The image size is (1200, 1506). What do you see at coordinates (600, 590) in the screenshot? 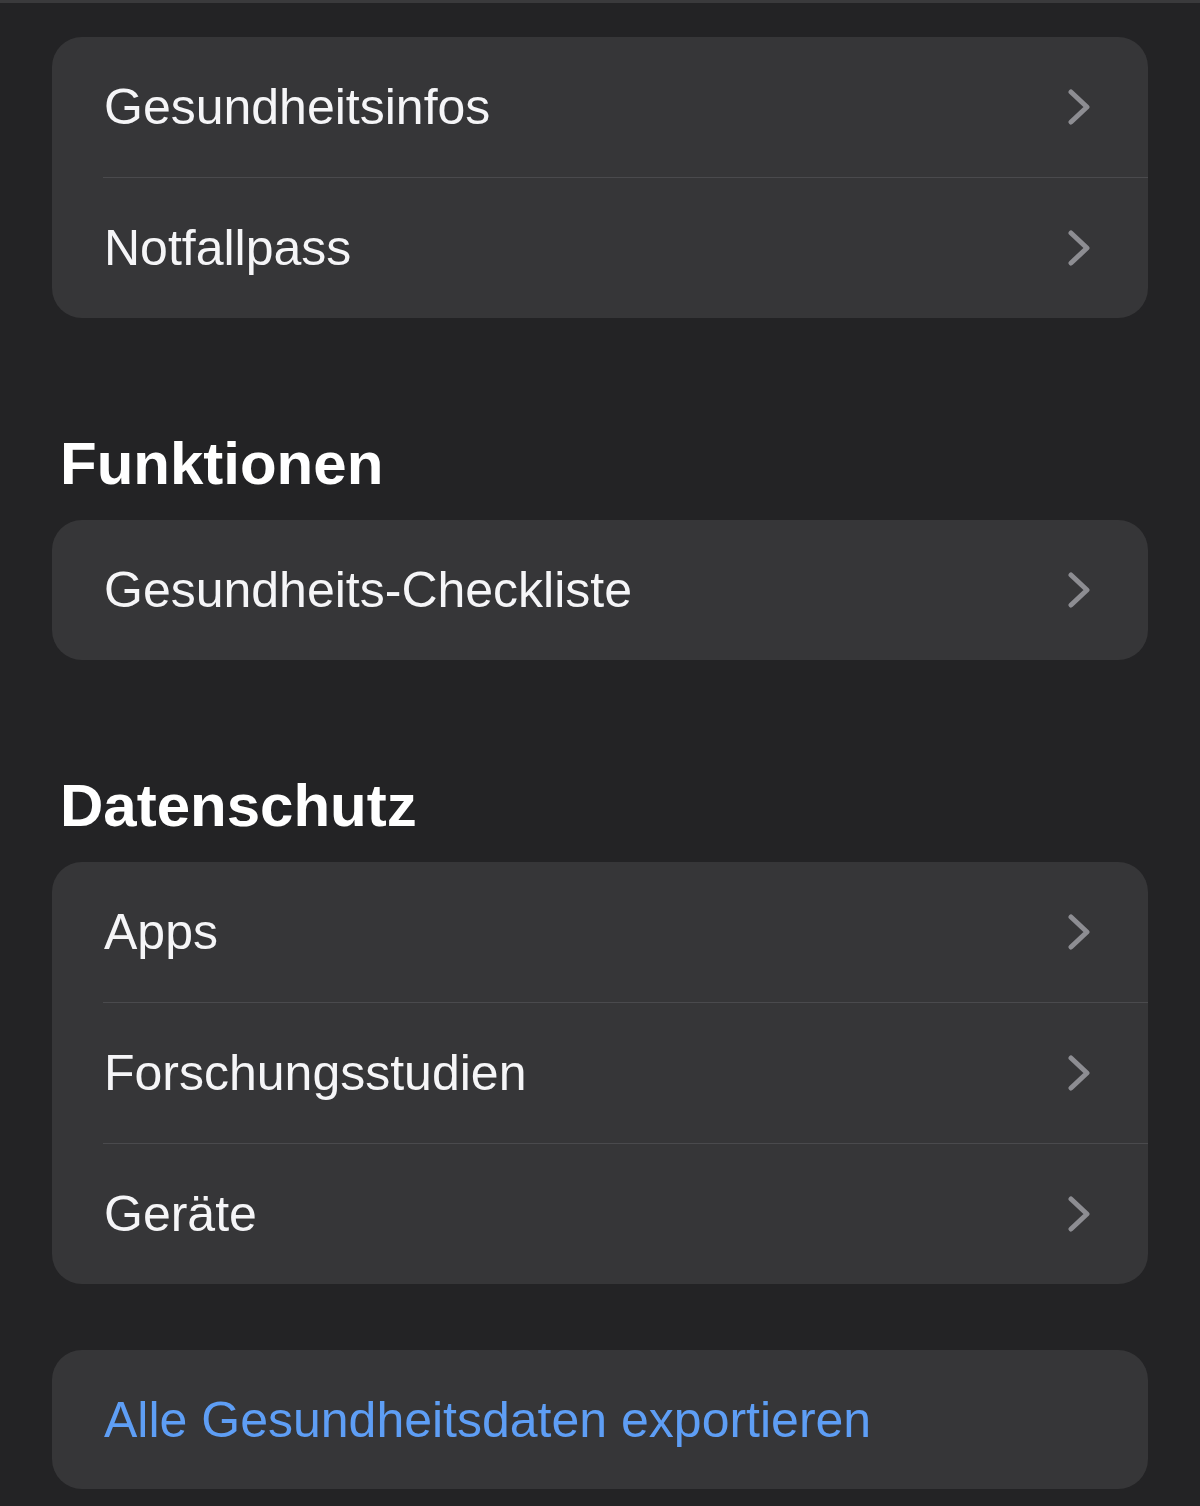
I see `list-item: Gesundheits-Checkliste` at bounding box center [600, 590].